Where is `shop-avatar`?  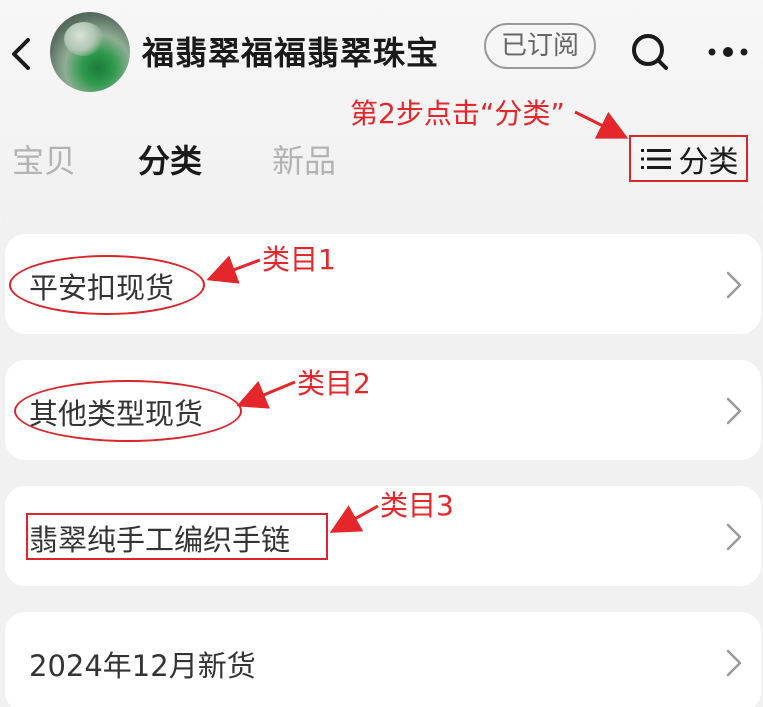 shop-avatar is located at coordinates (90, 52).